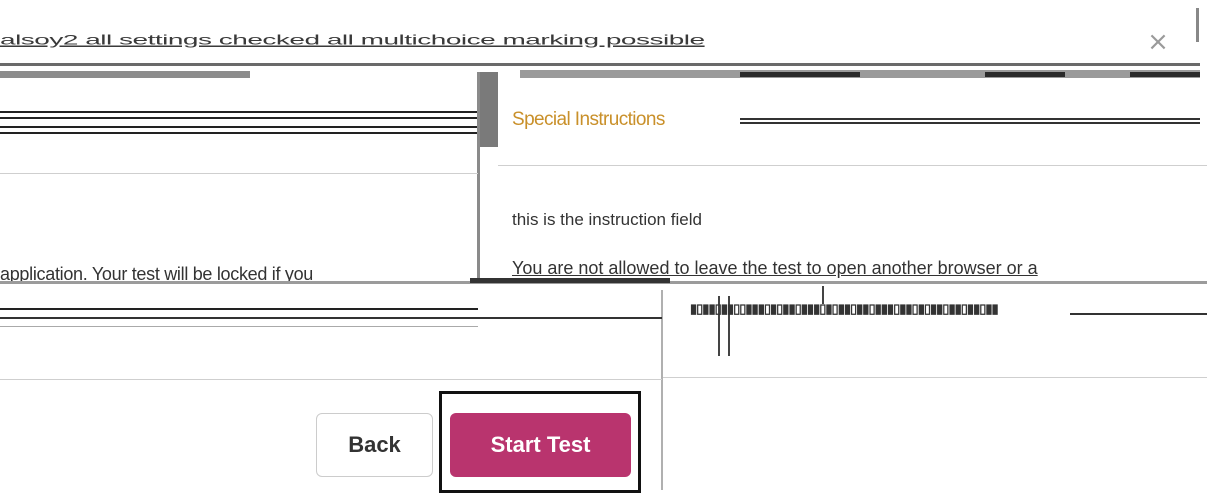  I want to click on scrollbar-fragment, so click(1197, 25).